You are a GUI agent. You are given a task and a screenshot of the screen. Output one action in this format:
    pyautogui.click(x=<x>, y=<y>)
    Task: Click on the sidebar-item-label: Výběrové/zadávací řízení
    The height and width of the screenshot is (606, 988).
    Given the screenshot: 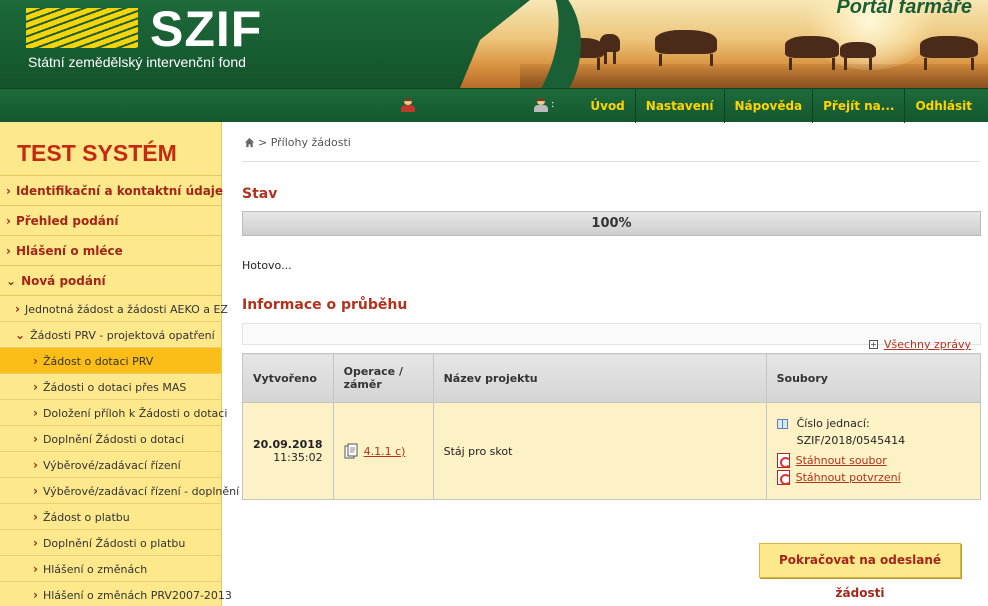 What is the action you would take?
    pyautogui.click(x=111, y=465)
    